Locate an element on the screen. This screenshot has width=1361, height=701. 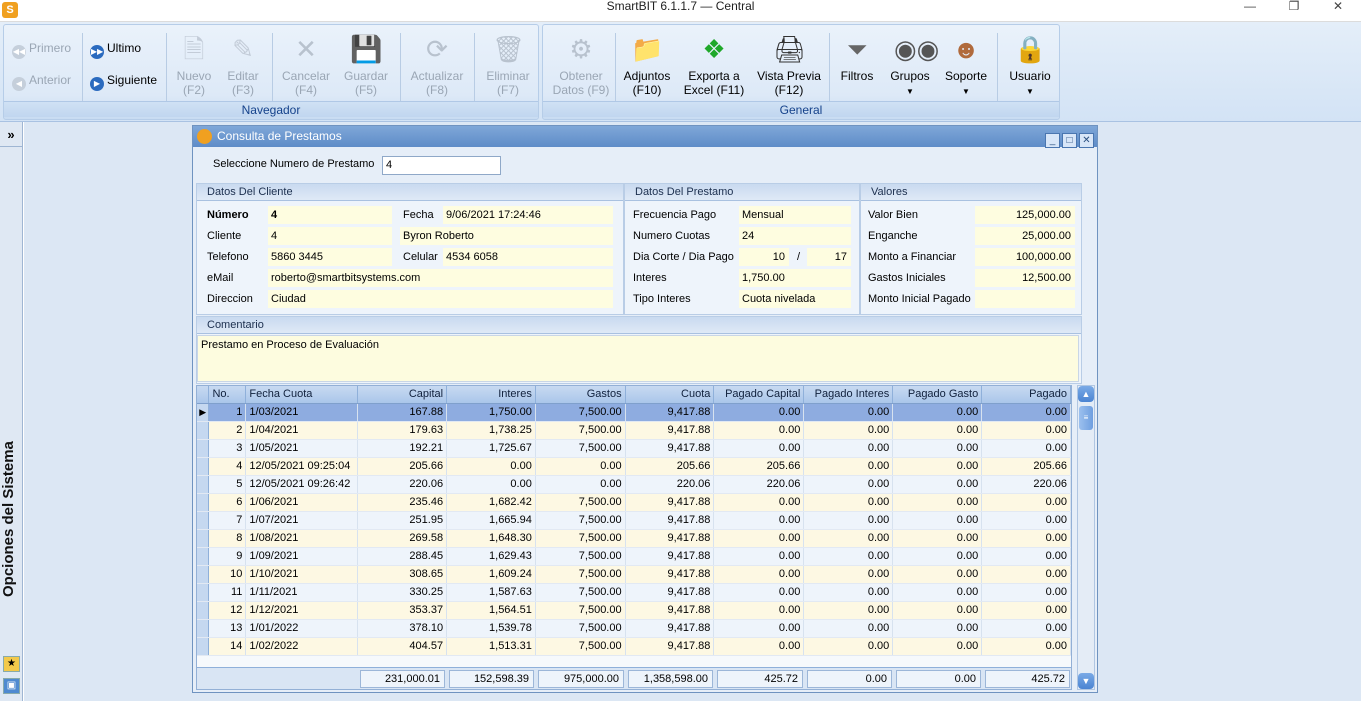
nuevo-button: 🗎 Nuevo (F2) is located at coordinates (194, 66).